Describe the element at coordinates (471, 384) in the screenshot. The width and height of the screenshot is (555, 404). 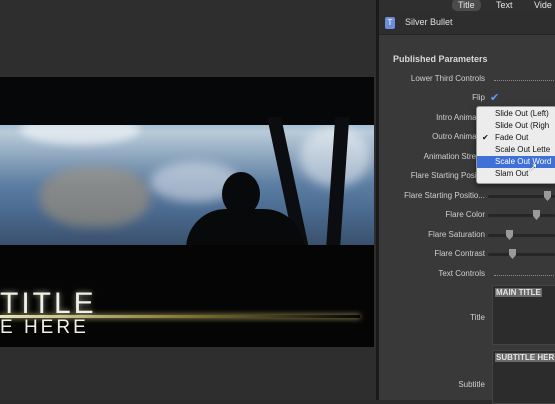
I see `label-subtitle: Subtitle` at that location.